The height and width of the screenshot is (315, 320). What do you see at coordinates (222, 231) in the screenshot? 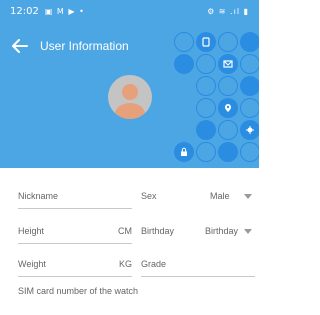
I see `birthday-value: Birthday` at bounding box center [222, 231].